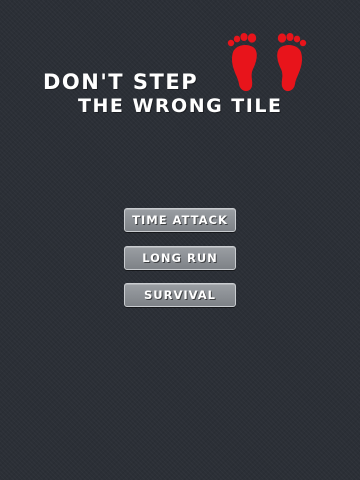  Describe the element at coordinates (180, 295) in the screenshot. I see `survival-button: SURVIVAL` at that location.